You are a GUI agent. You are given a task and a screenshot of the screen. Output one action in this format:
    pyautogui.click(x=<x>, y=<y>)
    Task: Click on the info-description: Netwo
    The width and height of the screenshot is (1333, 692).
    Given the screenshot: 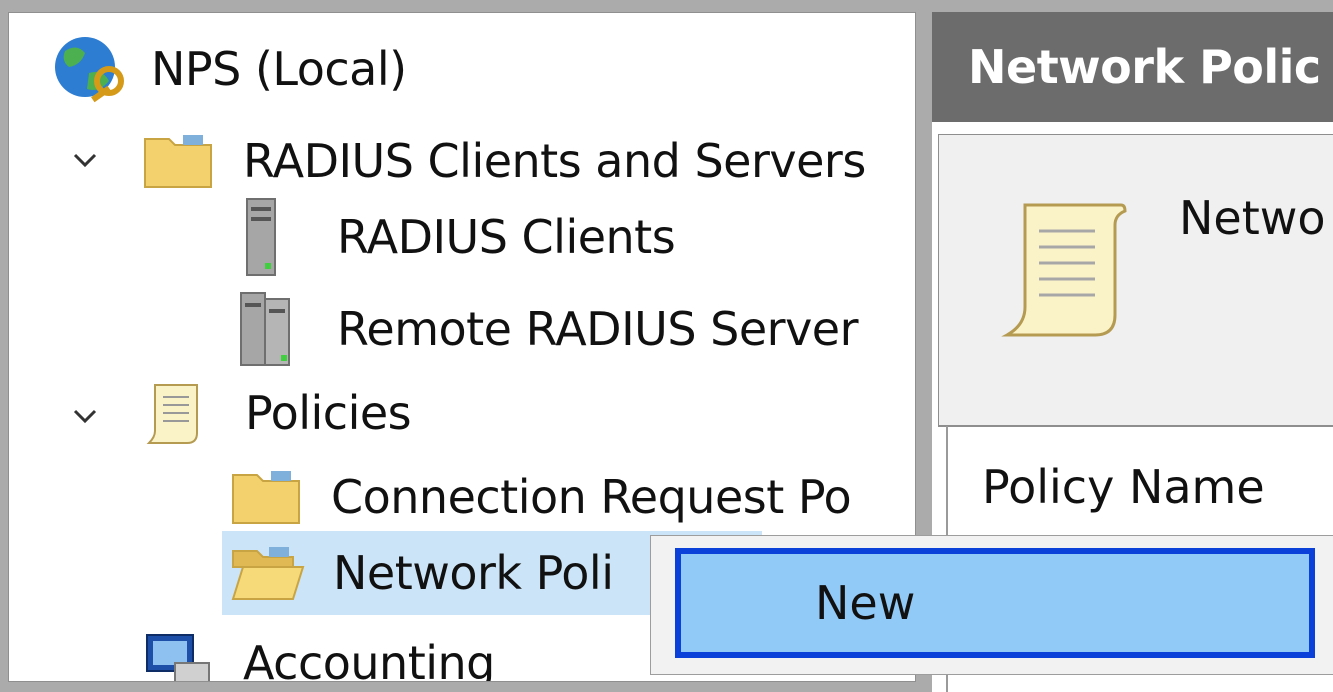 What is the action you would take?
    pyautogui.click(x=1252, y=218)
    